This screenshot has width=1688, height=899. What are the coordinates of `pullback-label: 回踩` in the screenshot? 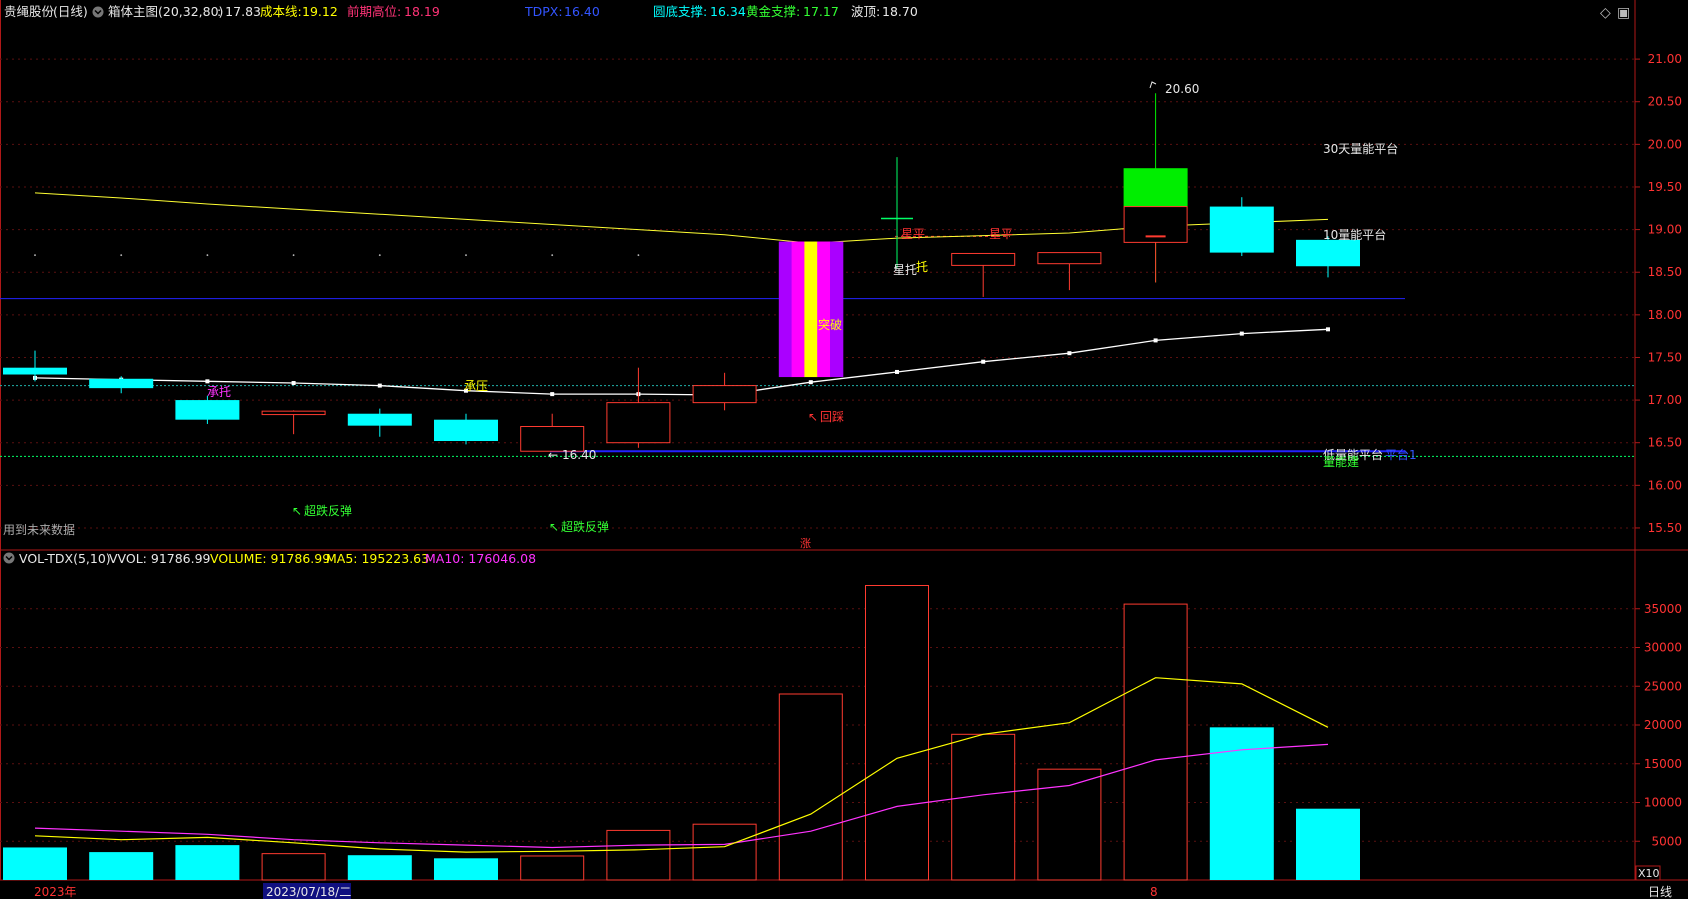 It's located at (832, 417).